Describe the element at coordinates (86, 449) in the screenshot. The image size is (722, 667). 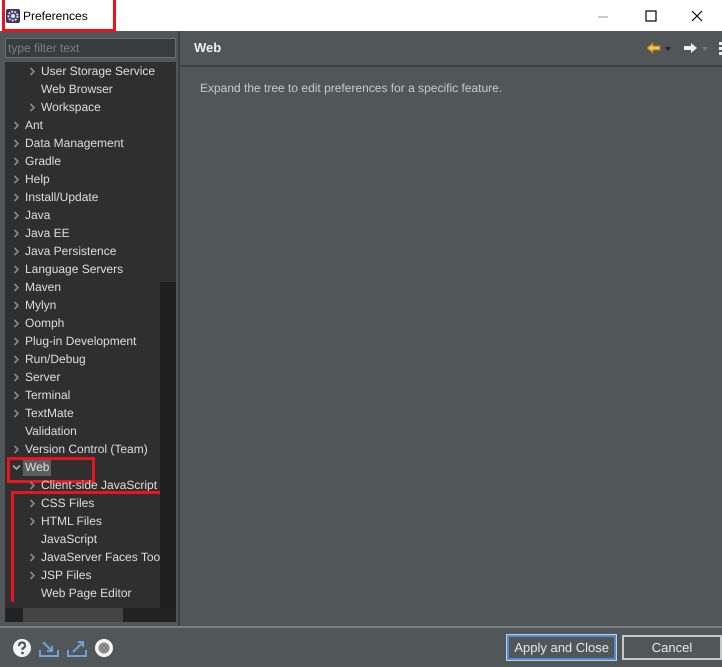
I see `tree-item: Version Control (Team)` at that location.